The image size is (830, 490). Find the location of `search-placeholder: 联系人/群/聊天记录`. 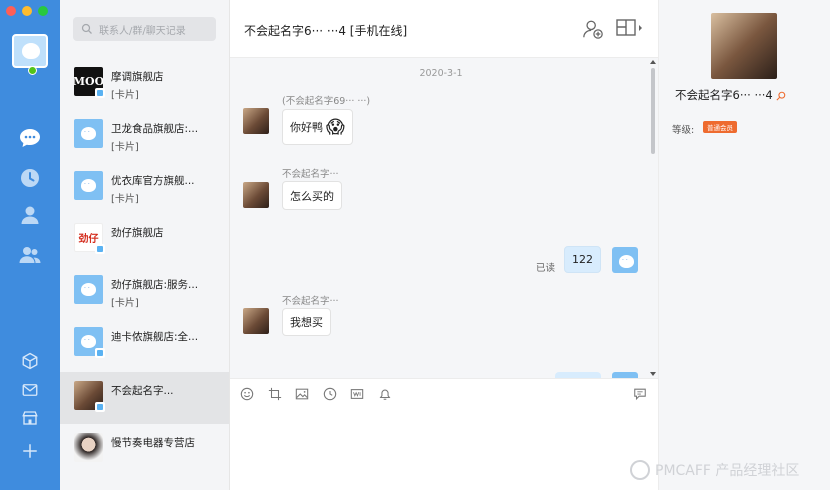

search-placeholder: 联系人/群/聊天记录 is located at coordinates (142, 31).